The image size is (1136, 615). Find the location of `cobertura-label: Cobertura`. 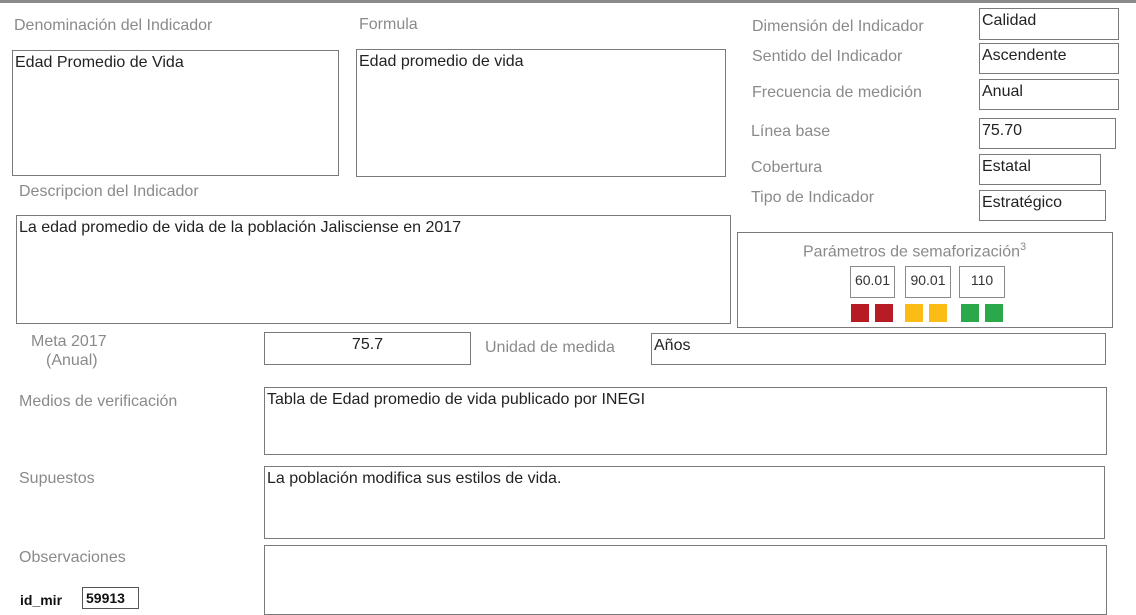

cobertura-label: Cobertura is located at coordinates (787, 167).